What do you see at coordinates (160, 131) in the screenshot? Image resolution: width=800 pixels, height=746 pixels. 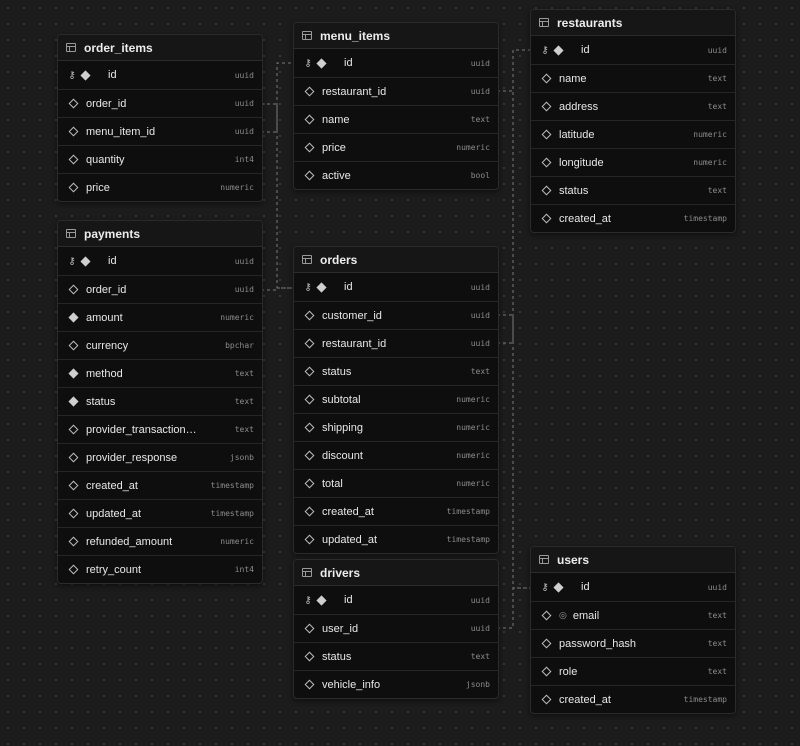 I see `column-row: menu_item_id uuid` at bounding box center [160, 131].